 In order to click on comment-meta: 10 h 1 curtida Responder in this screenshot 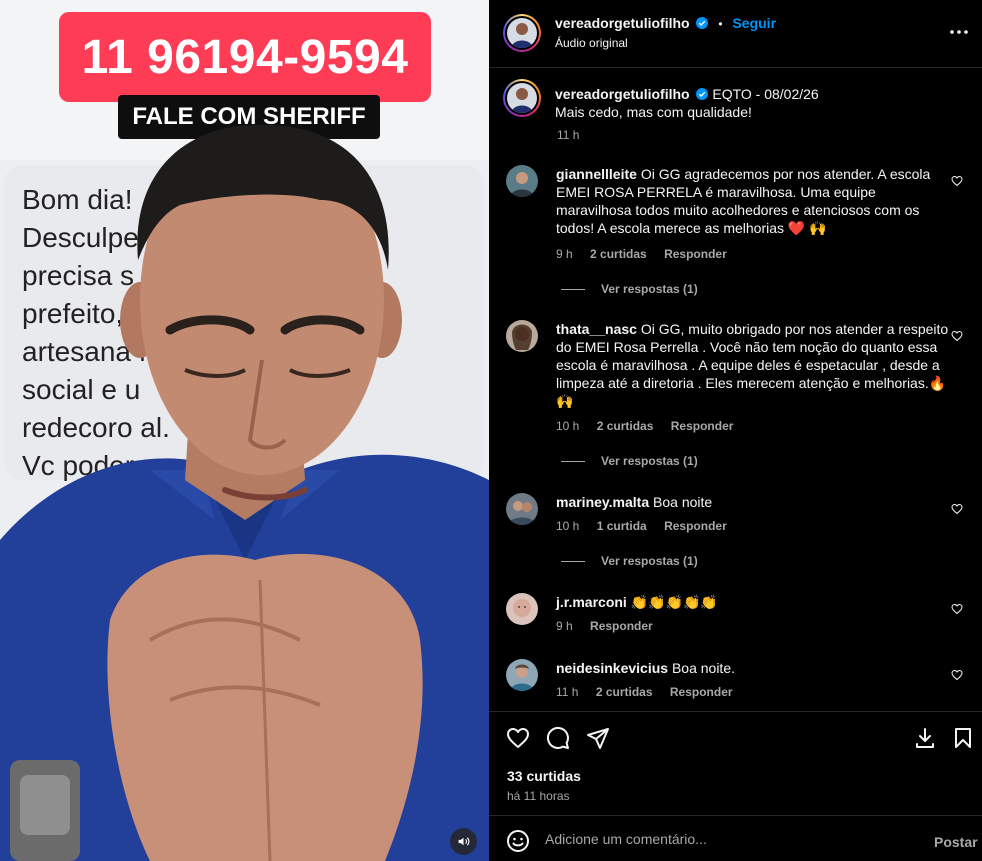, I will do `click(648, 526)`.